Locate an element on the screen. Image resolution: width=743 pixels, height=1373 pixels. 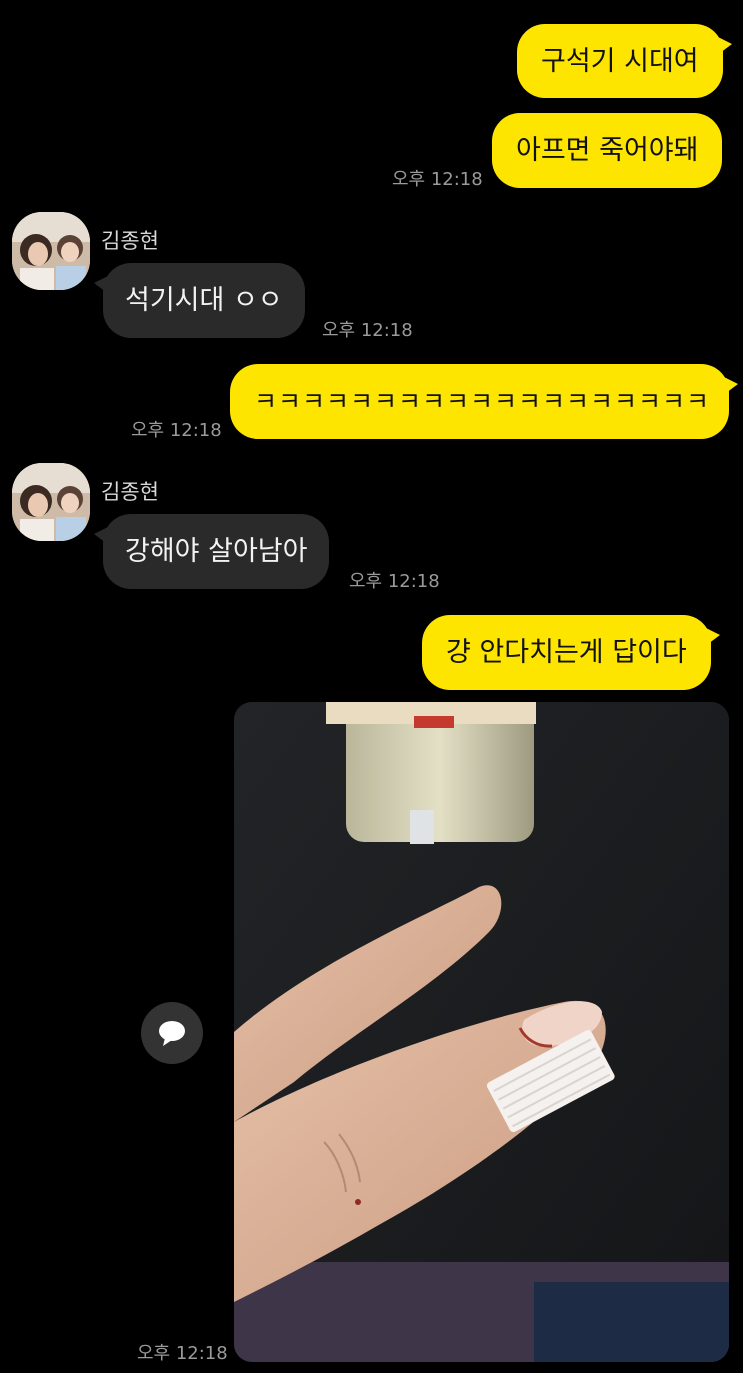
my-message-bubble: 구석기 시대여 is located at coordinates (624, 61).